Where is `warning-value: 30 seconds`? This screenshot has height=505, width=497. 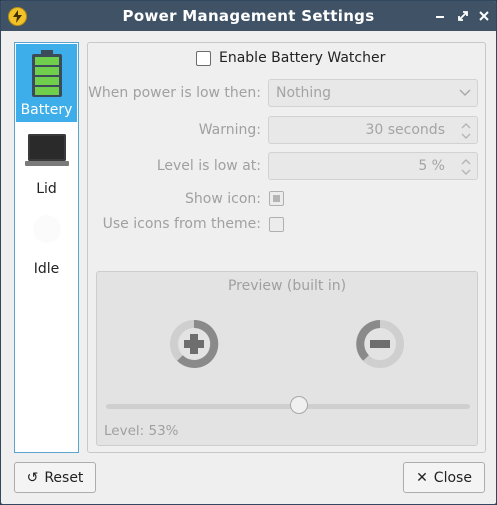 warning-value: 30 seconds is located at coordinates (405, 130).